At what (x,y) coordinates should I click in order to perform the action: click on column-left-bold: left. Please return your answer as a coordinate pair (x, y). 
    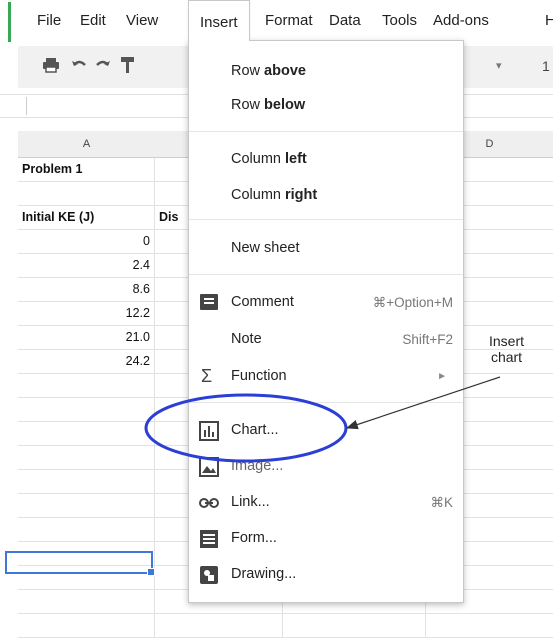
    Looking at the image, I should click on (296, 159).